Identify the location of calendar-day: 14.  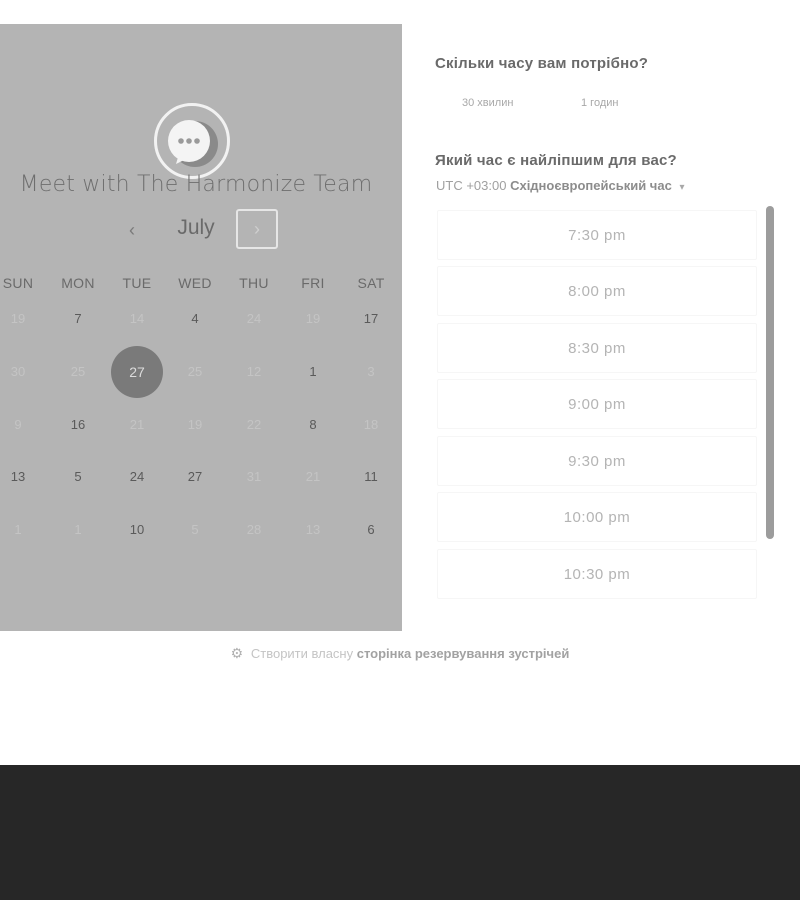
(137, 318).